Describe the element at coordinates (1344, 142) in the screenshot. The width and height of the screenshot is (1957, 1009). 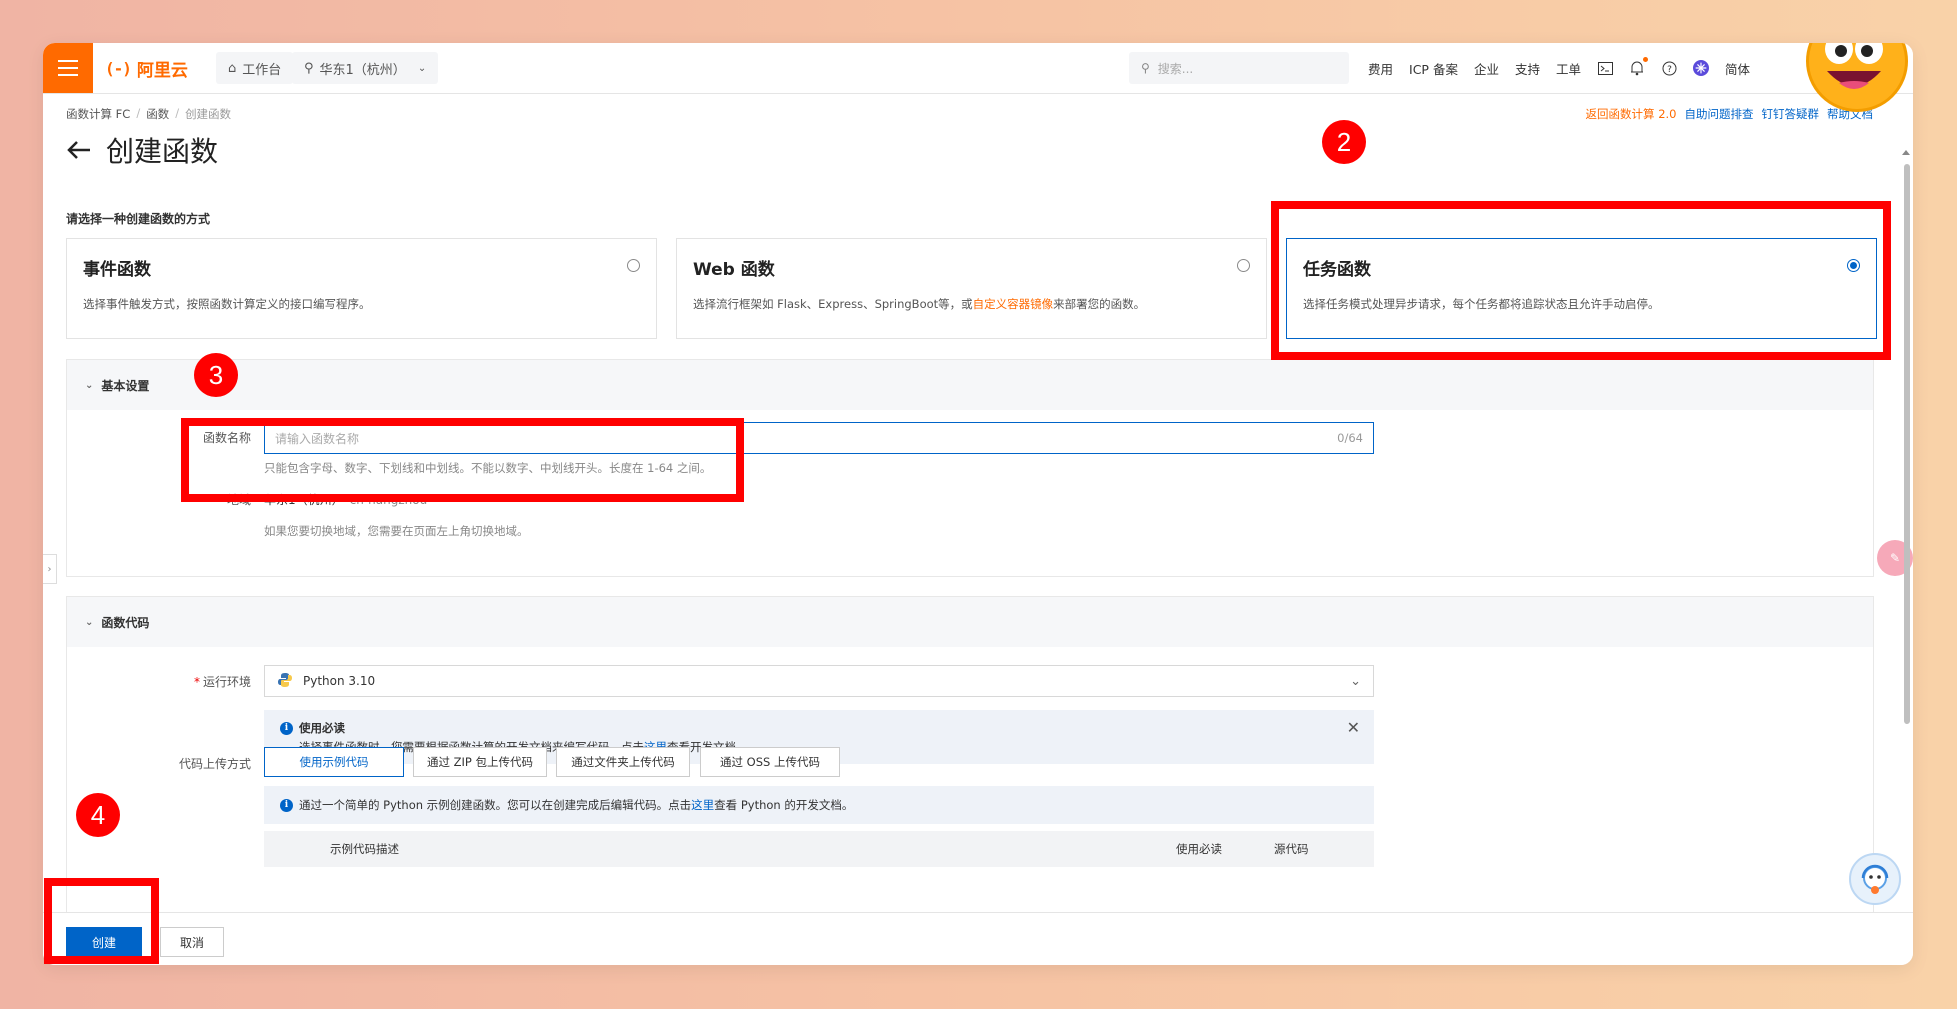
I see `annotation-badge-2: 2` at that location.